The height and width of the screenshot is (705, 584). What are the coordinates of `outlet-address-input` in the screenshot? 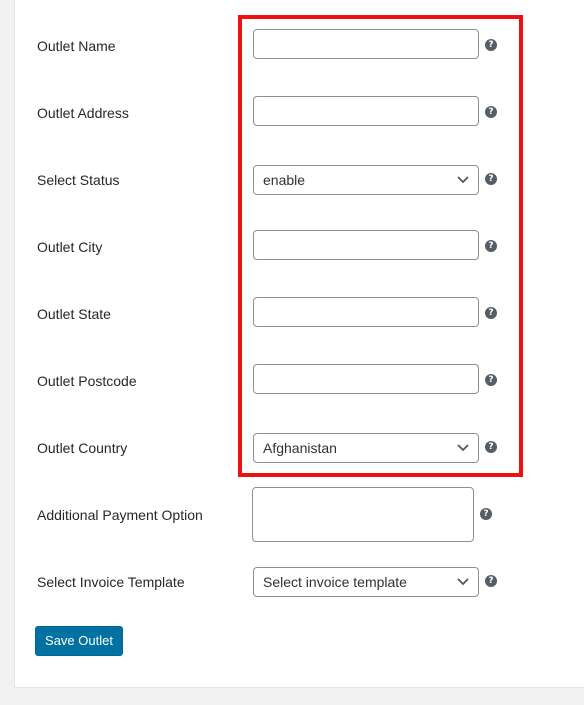 It's located at (366, 111).